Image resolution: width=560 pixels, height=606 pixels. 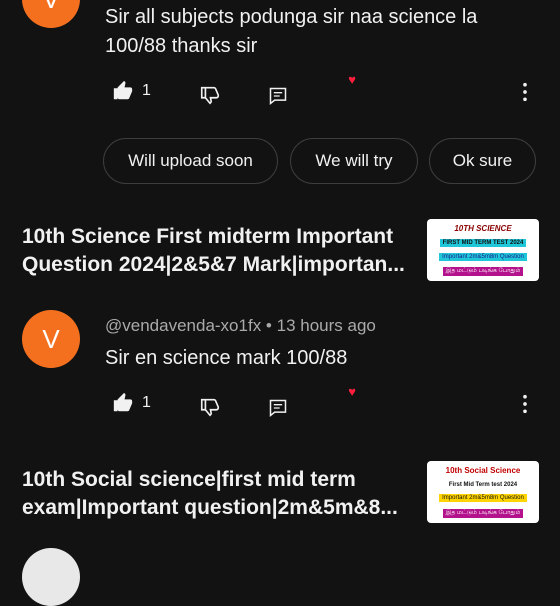 I want to click on comment-meta: @vendavenda-xo1fx • 13 hours ago, so click(x=240, y=326).